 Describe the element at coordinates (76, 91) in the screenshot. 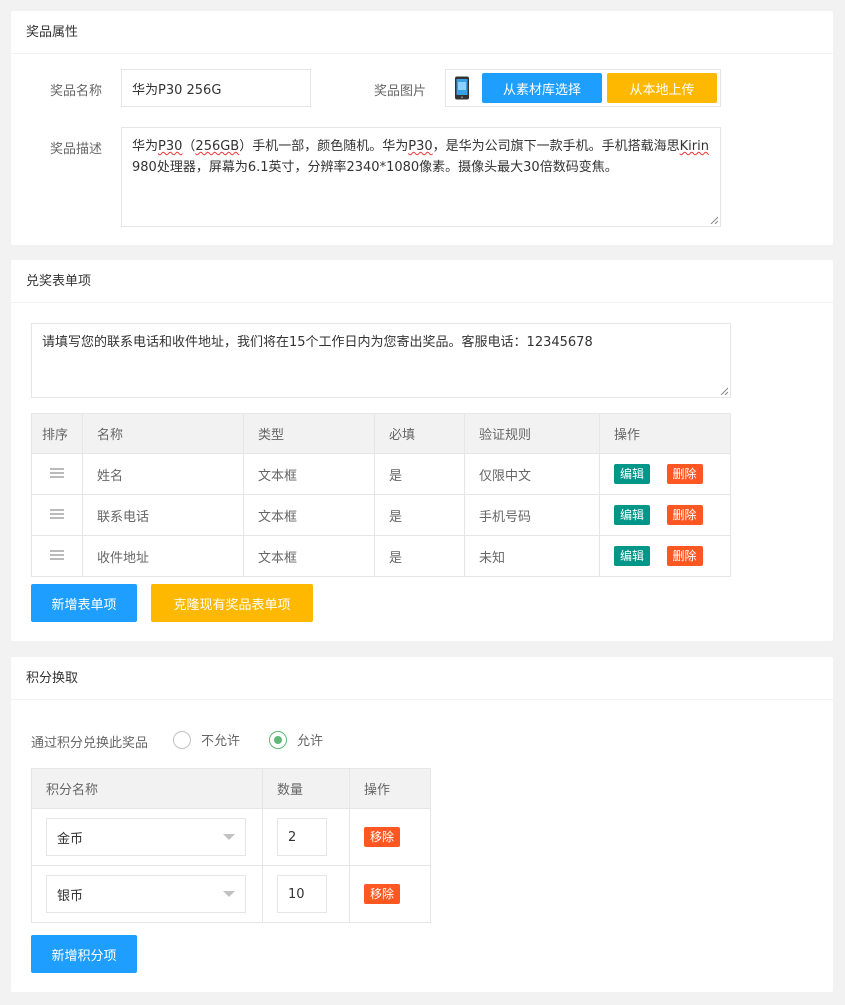

I see `prize-name-label: 奖品名称` at that location.